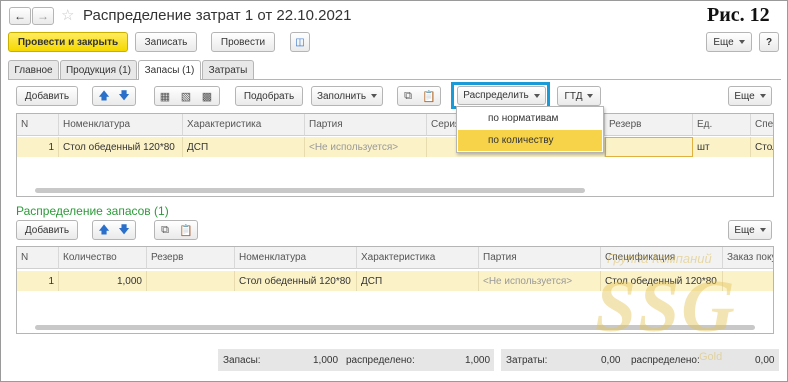  I want to click on figure-label: Рис. 12, so click(738, 15).